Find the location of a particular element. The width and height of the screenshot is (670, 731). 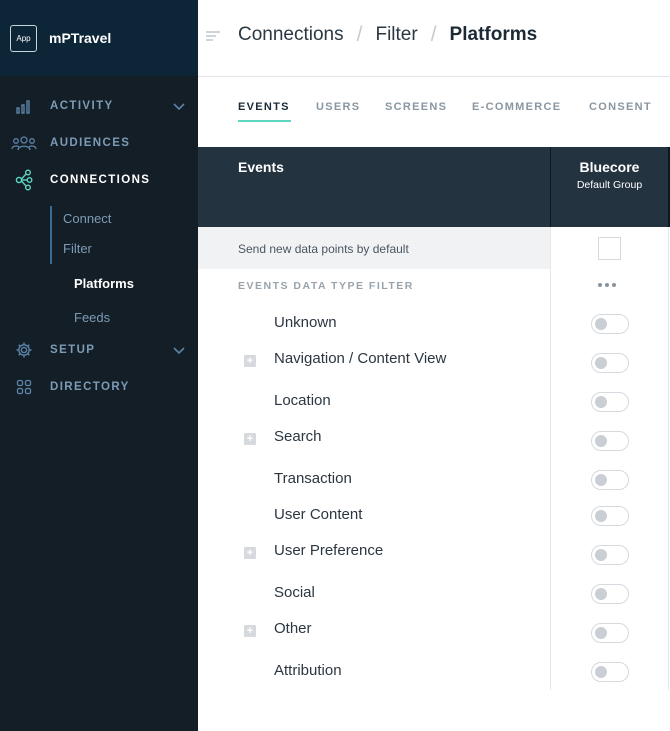

toggle-transaction is located at coordinates (610, 480).